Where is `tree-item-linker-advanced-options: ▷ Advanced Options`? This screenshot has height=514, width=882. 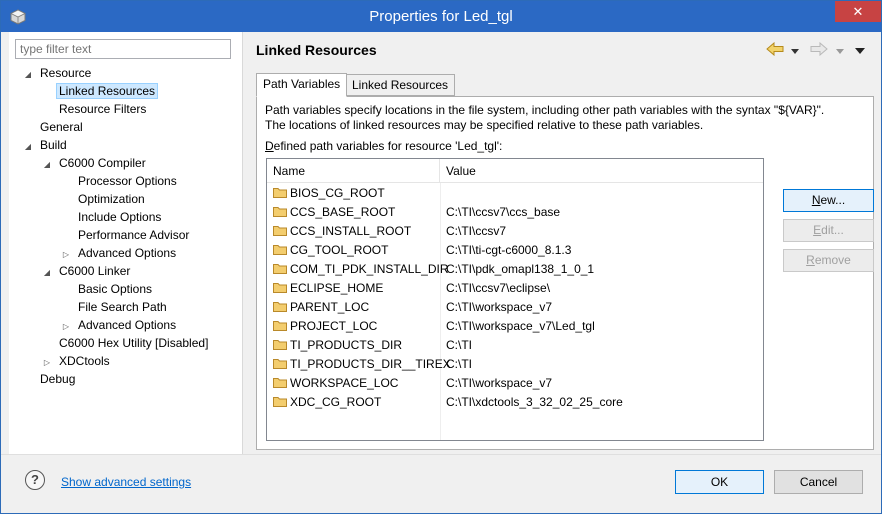 tree-item-linker-advanced-options: ▷ Advanced Options is located at coordinates (120, 325).